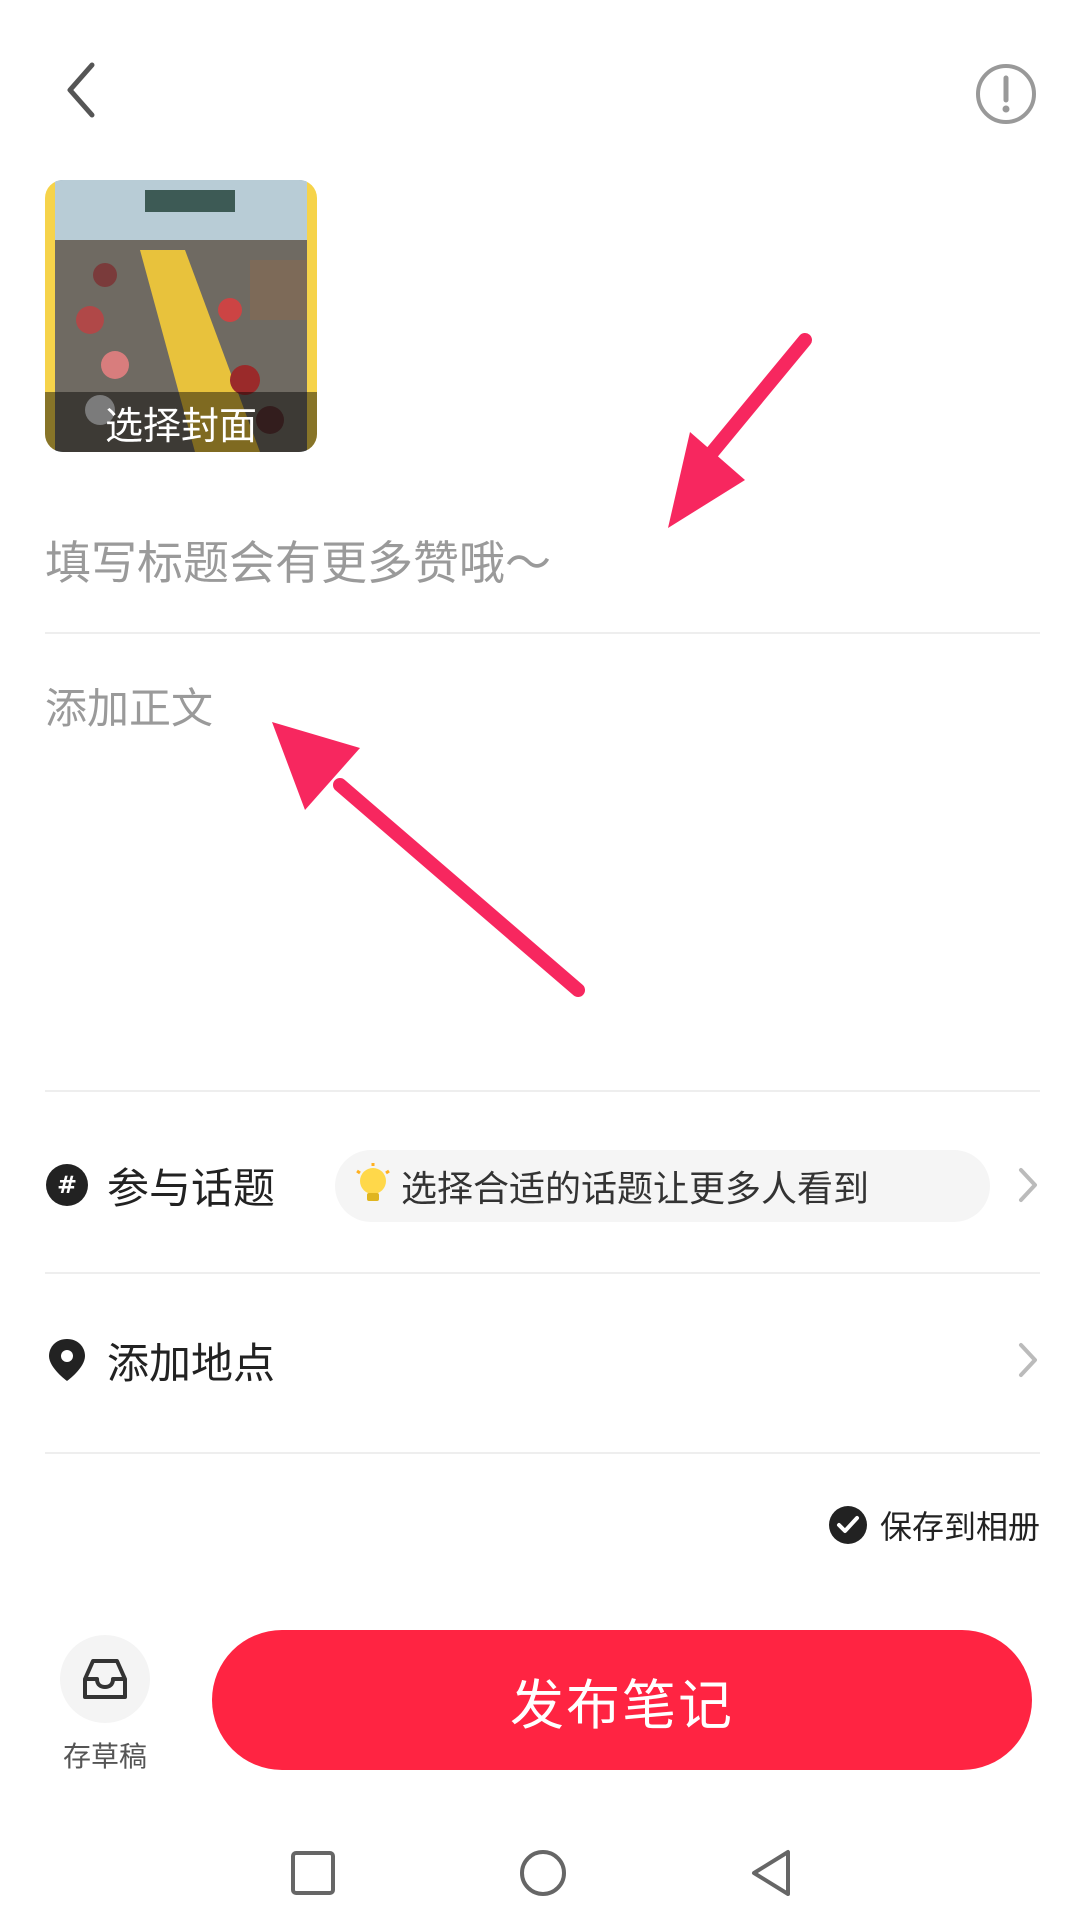 Image resolution: width=1080 pixels, height=1920 pixels. Describe the element at coordinates (181, 422) in the screenshot. I see `cover-label: 选择封面` at that location.